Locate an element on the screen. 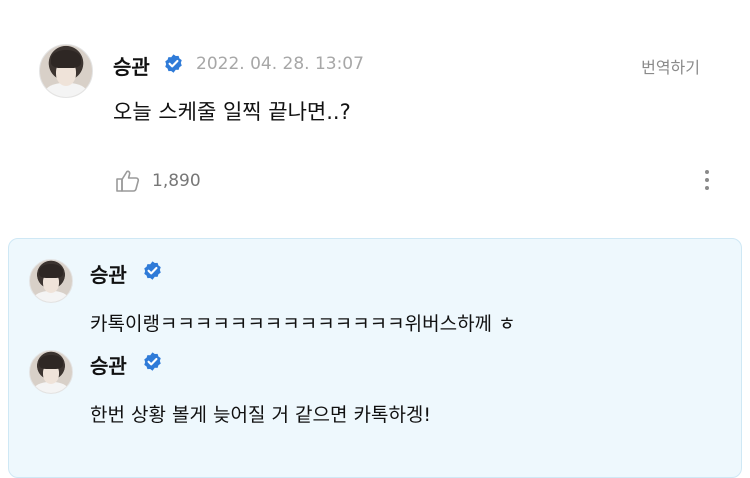 Image resolution: width=750 pixels, height=478 pixels. like-count: 1,890 is located at coordinates (176, 181).